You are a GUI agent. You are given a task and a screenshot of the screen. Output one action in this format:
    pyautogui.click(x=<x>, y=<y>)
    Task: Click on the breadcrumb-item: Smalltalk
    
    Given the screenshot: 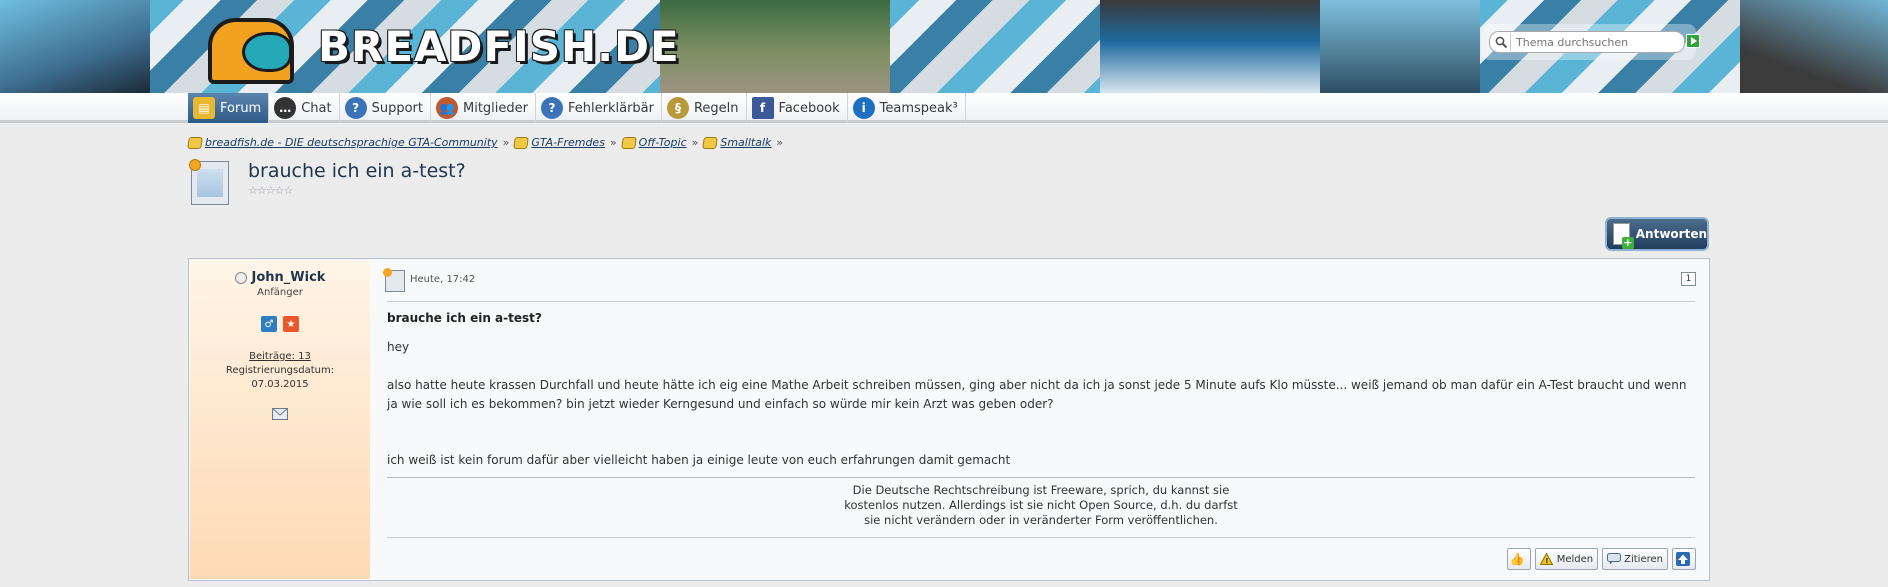 What is the action you would take?
    pyautogui.click(x=736, y=142)
    